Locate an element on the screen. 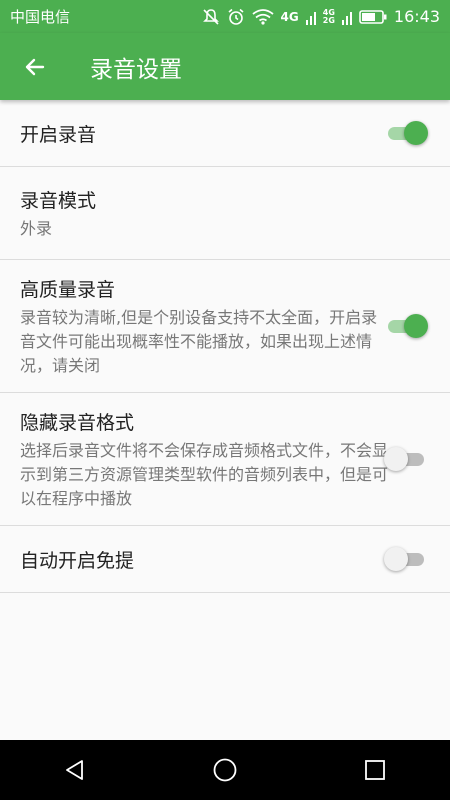  setting-text: 录音模式 外录 is located at coordinates (225, 213).